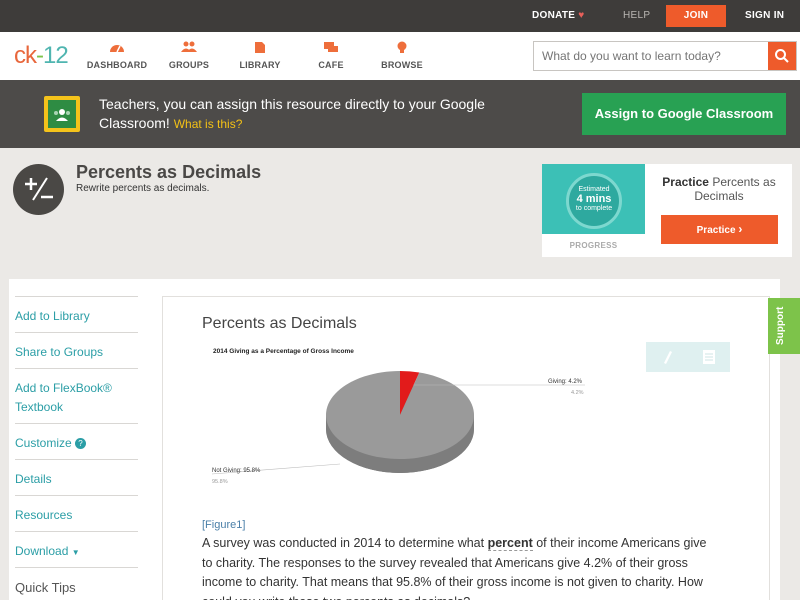  I want to click on top-bar: DONATE ♥ HELP JOIN SIGN IN, so click(400, 16).